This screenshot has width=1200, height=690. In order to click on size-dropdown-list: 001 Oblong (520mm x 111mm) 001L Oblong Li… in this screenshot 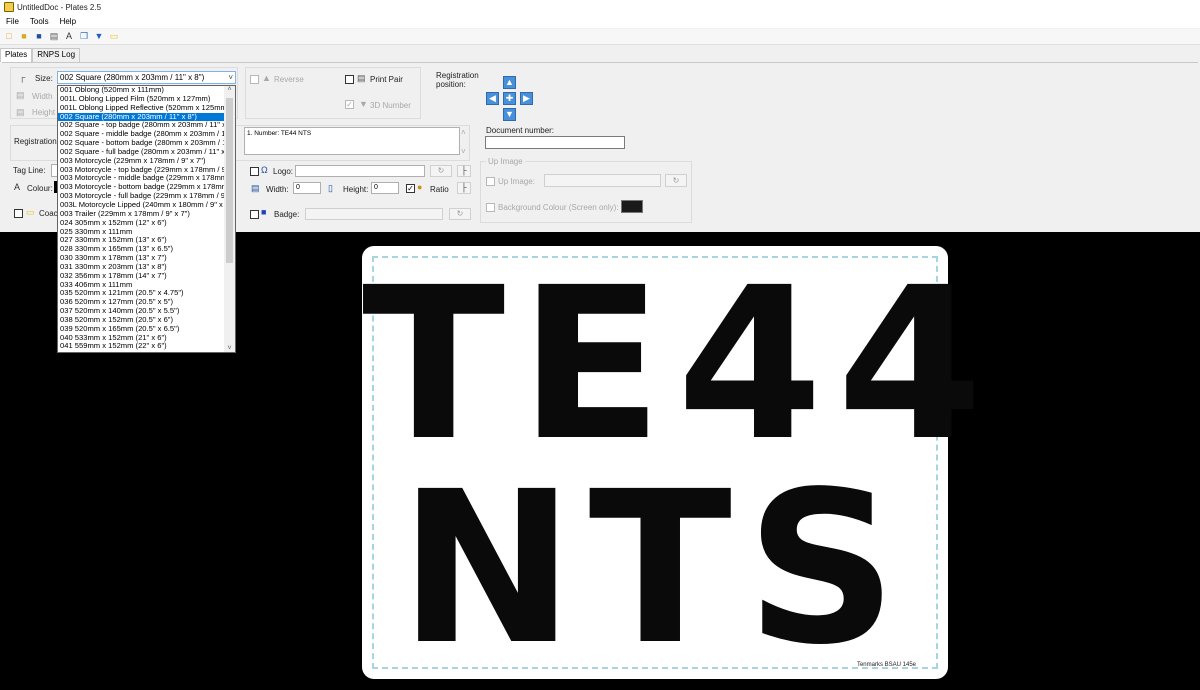, I will do `click(146, 219)`.